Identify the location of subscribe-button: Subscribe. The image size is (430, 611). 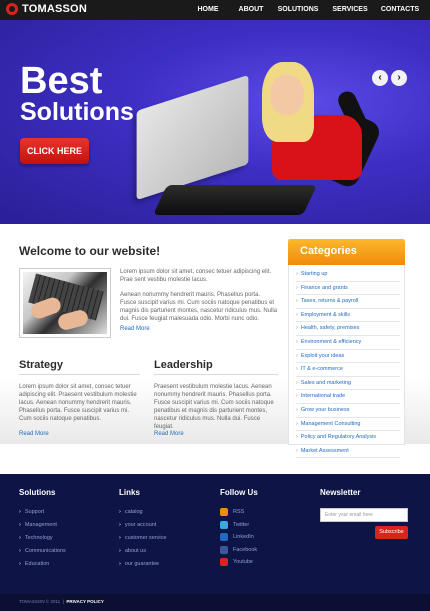
(391, 532).